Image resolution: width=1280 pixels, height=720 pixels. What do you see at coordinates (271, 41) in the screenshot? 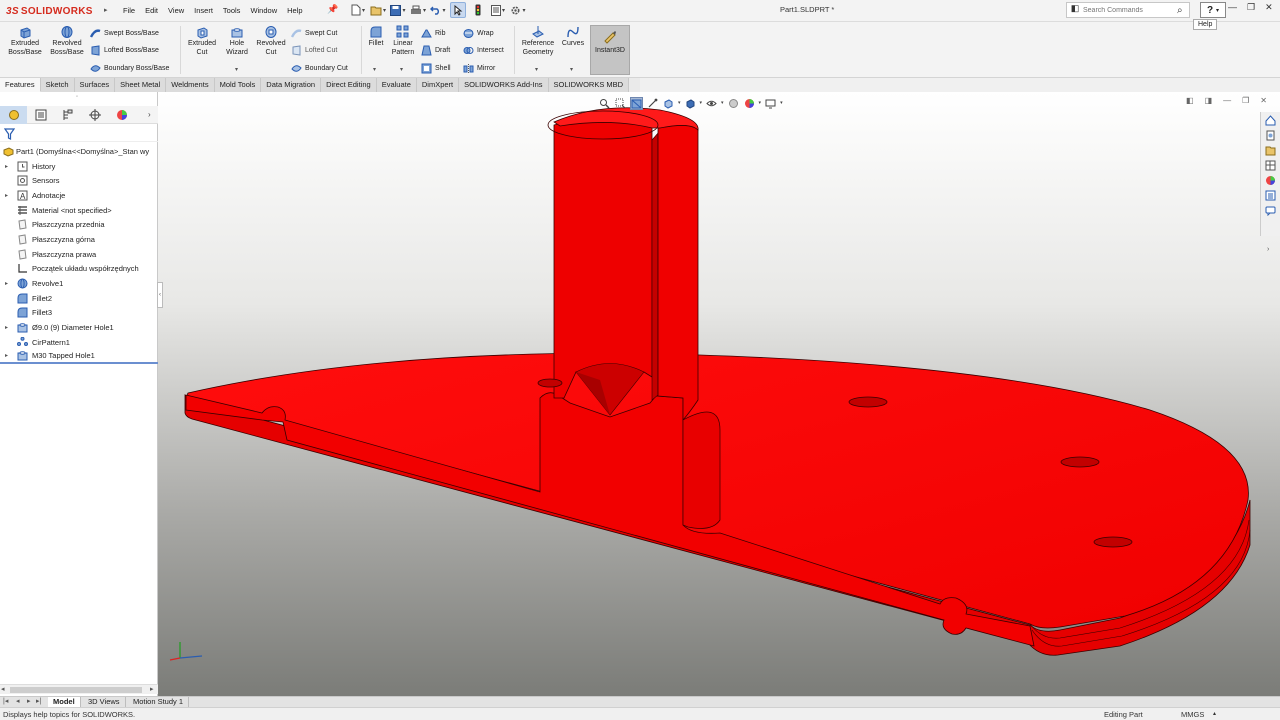
I see `revolved-cut-button: Revolved Cut` at bounding box center [271, 41].